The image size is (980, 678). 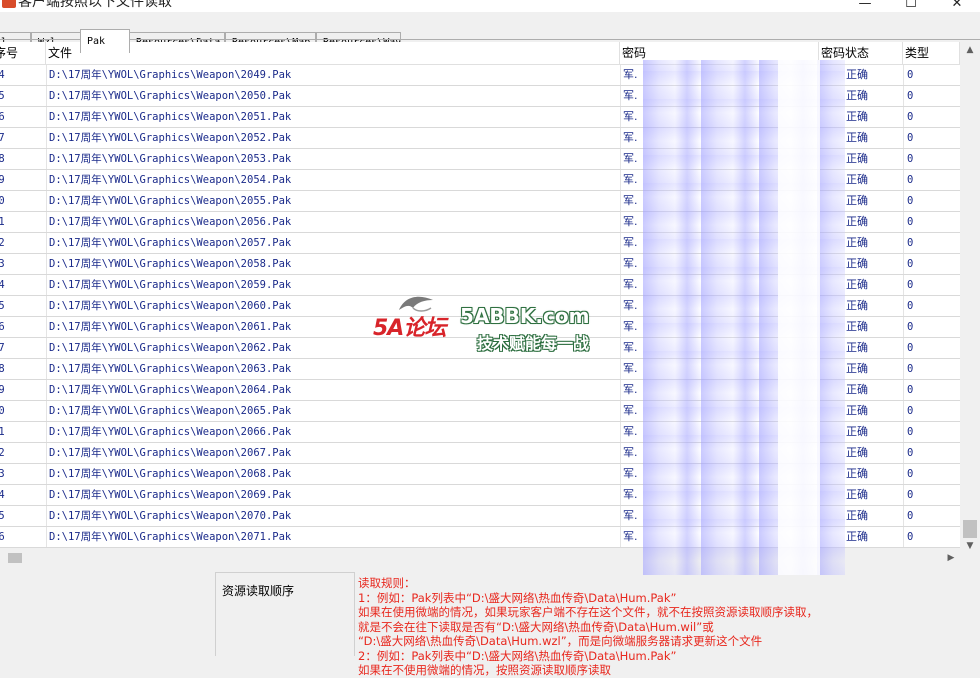 What do you see at coordinates (170, 390) in the screenshot?
I see `cell-file: D:\17周年\YWOL\Graphics\Weapon\2064.Pak` at bounding box center [170, 390].